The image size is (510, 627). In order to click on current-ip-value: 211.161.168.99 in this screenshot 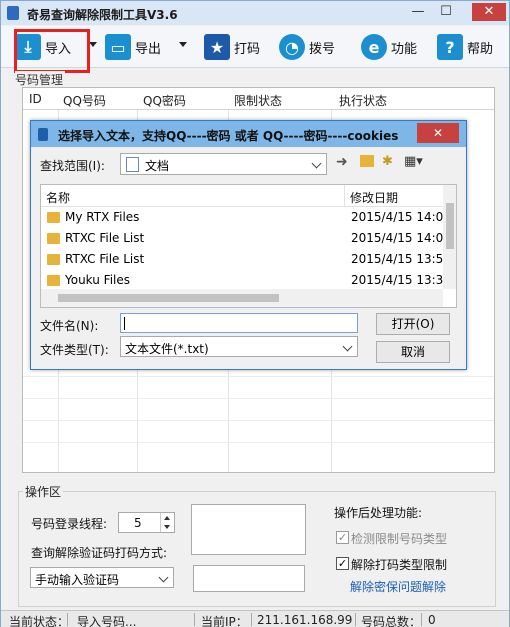, I will do `click(305, 620)`.